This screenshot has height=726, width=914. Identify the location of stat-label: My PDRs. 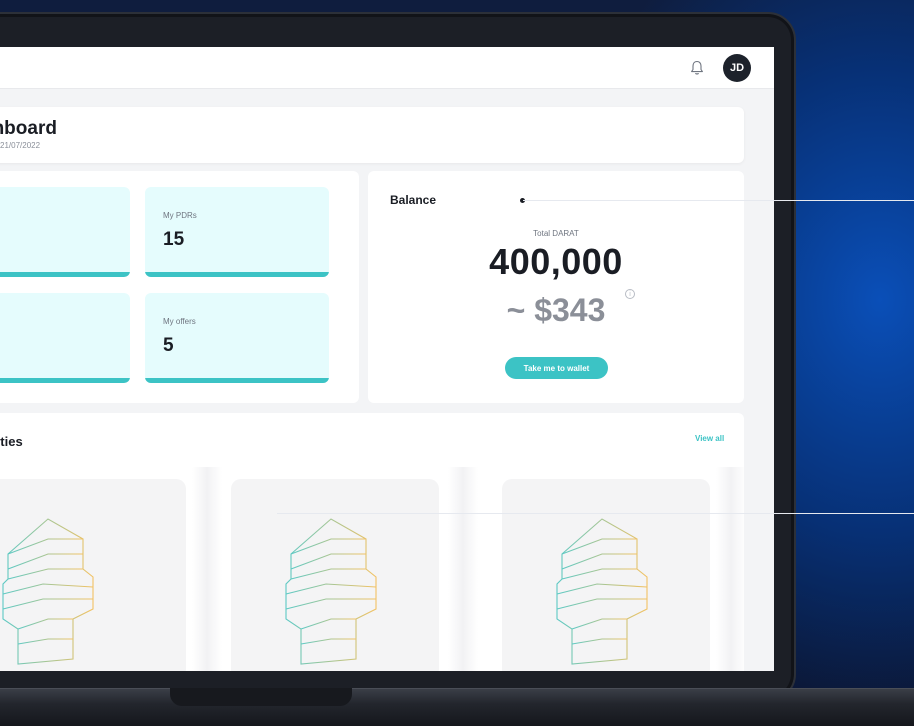
(180, 215).